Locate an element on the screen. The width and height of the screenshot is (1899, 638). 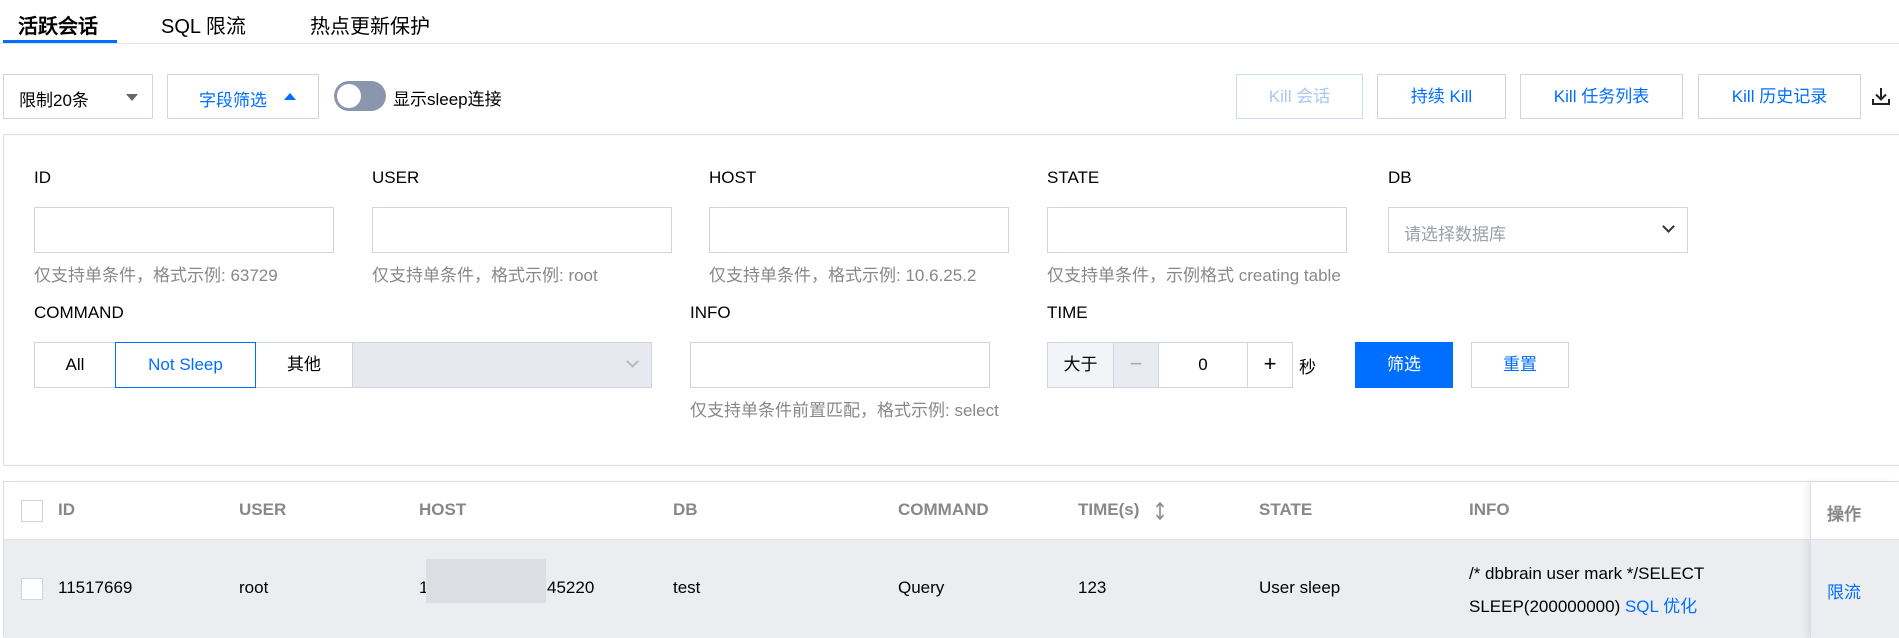
caret-up-icon is located at coordinates (290, 96).